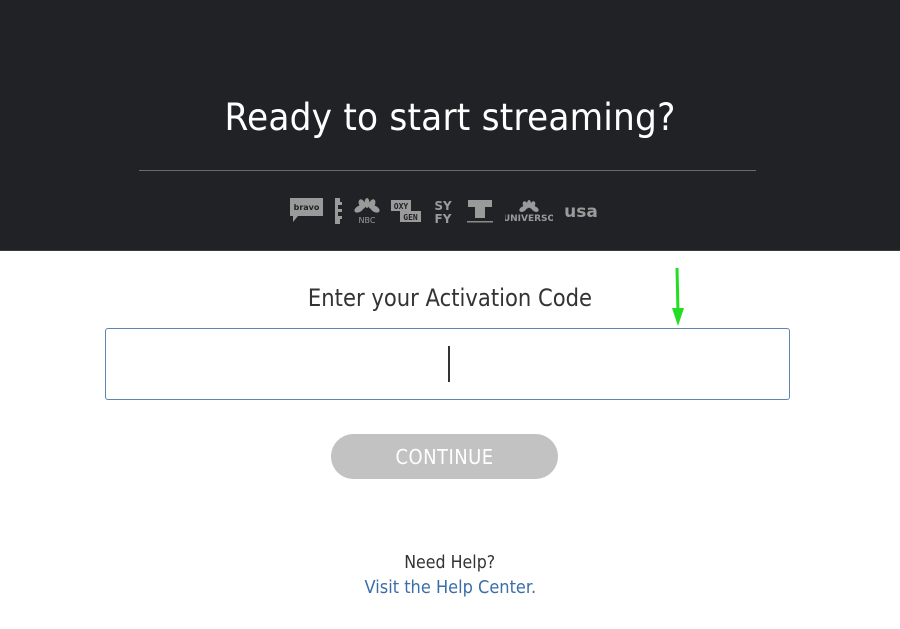 The width and height of the screenshot is (900, 629). Describe the element at coordinates (367, 220) in the screenshot. I see `svg-text: NBC` at that location.